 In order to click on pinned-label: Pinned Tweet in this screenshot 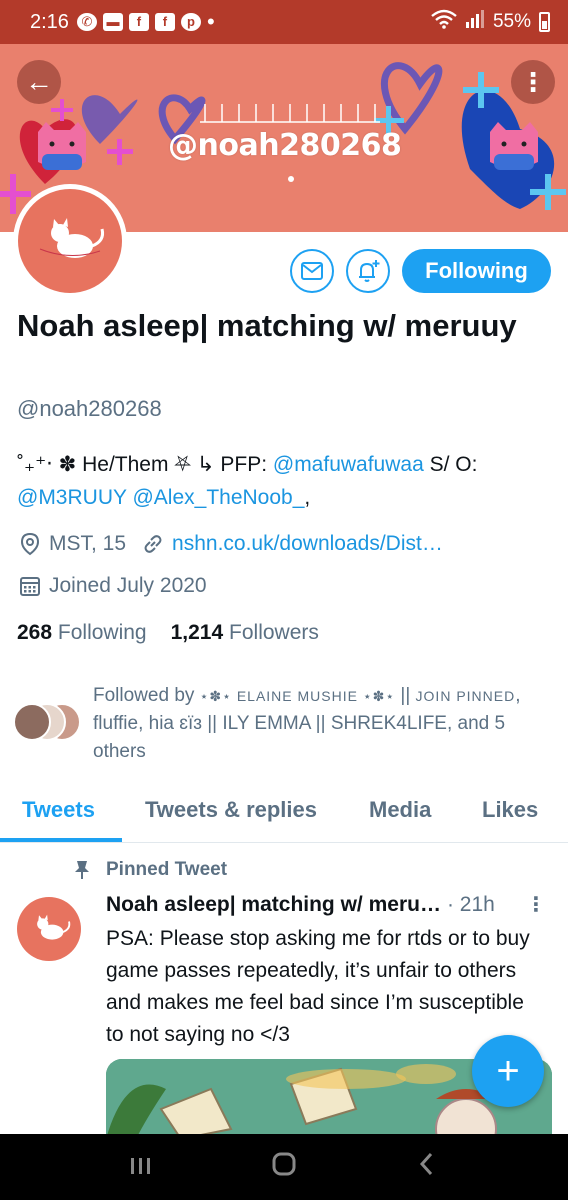, I will do `click(167, 869)`.